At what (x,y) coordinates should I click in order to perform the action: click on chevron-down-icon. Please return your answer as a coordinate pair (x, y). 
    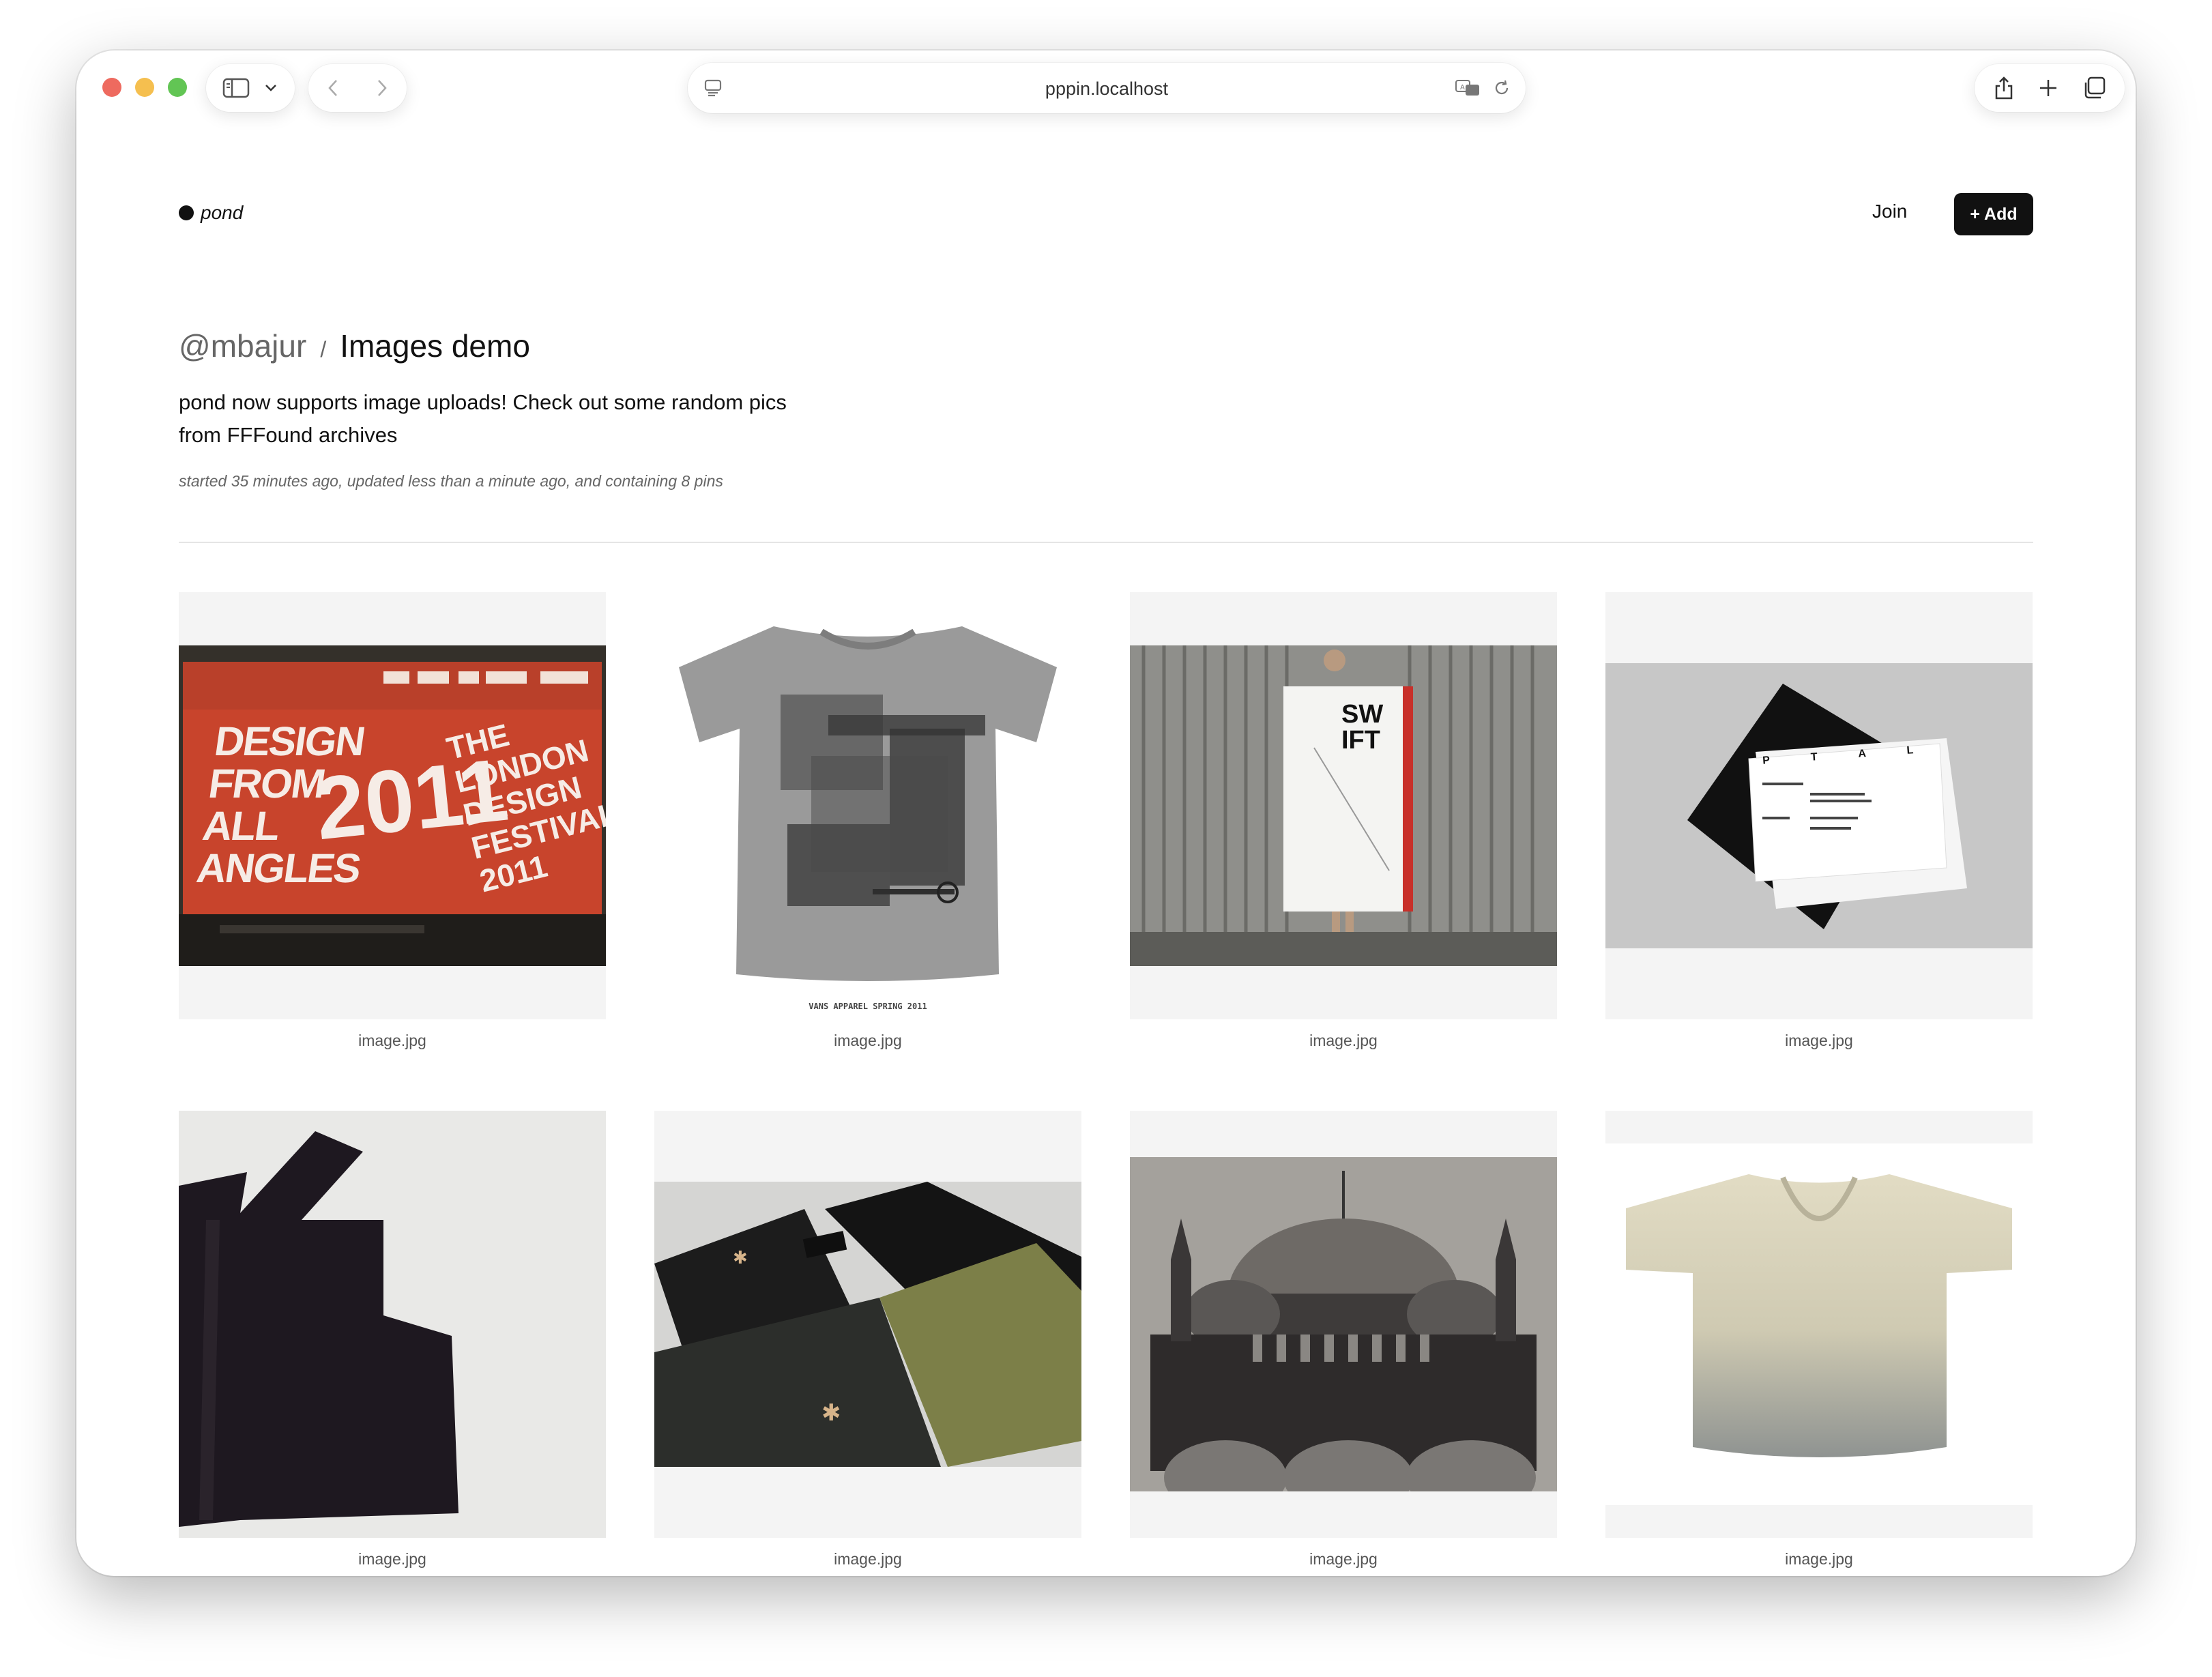
    Looking at the image, I should click on (270, 88).